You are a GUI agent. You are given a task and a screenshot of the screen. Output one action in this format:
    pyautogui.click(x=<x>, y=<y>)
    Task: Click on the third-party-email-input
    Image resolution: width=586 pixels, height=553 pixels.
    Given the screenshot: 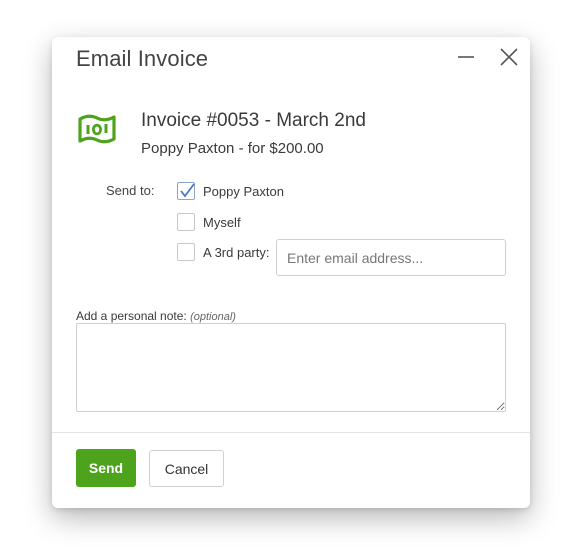 What is the action you would take?
    pyautogui.click(x=391, y=257)
    